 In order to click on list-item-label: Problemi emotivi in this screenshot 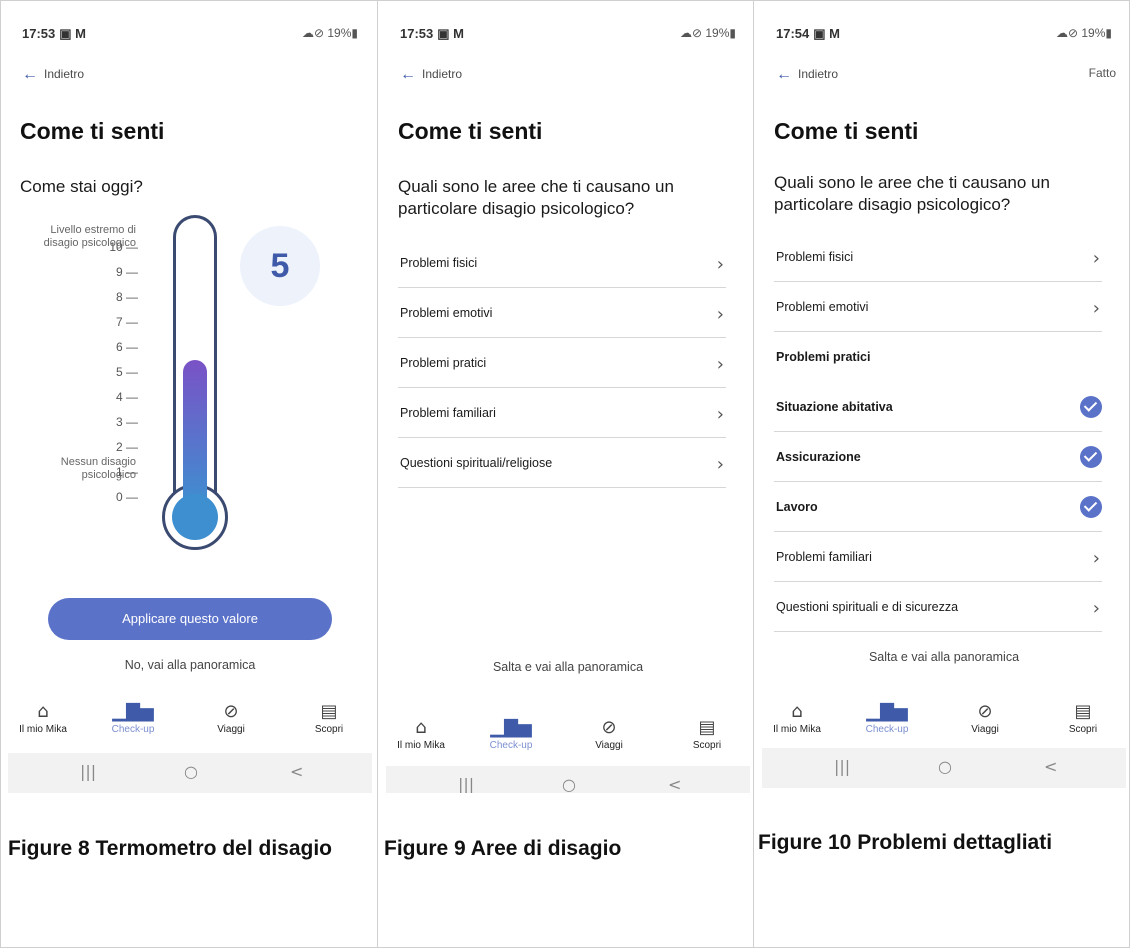, I will do `click(822, 307)`.